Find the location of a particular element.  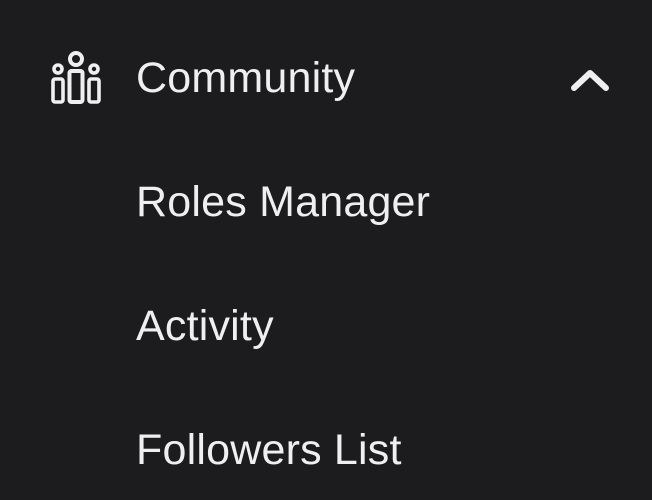

nav-item-label: Followers List is located at coordinates (269, 450).